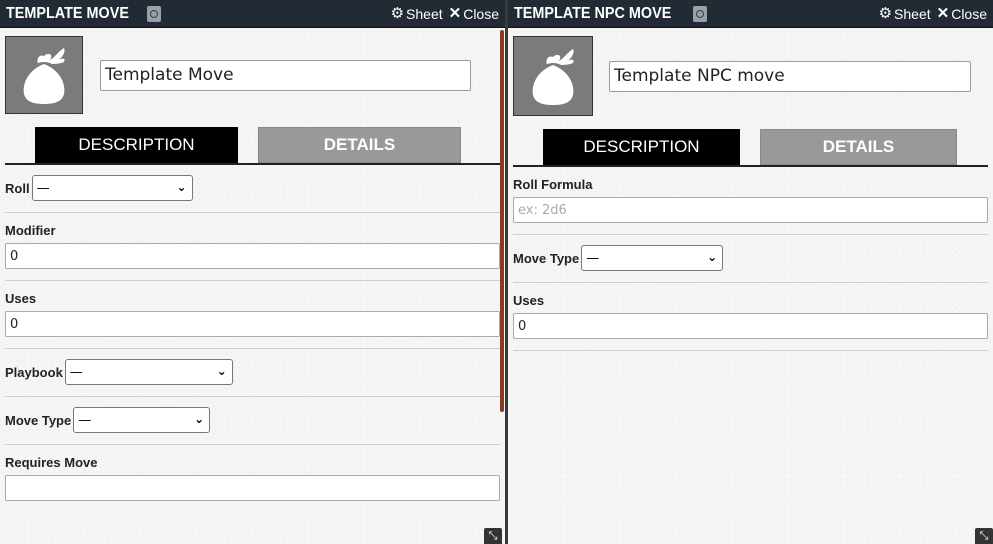 This screenshot has width=993, height=544. What do you see at coordinates (252, 256) in the screenshot?
I see `modifier-input` at bounding box center [252, 256].